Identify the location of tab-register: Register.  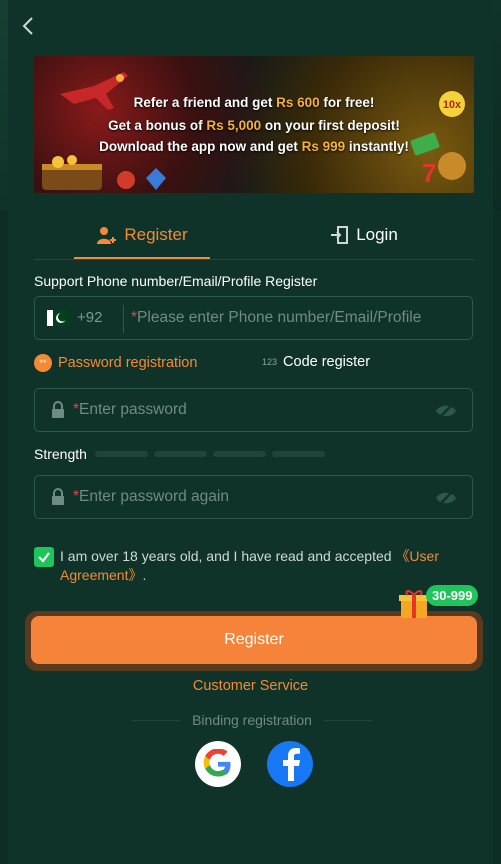
(142, 235).